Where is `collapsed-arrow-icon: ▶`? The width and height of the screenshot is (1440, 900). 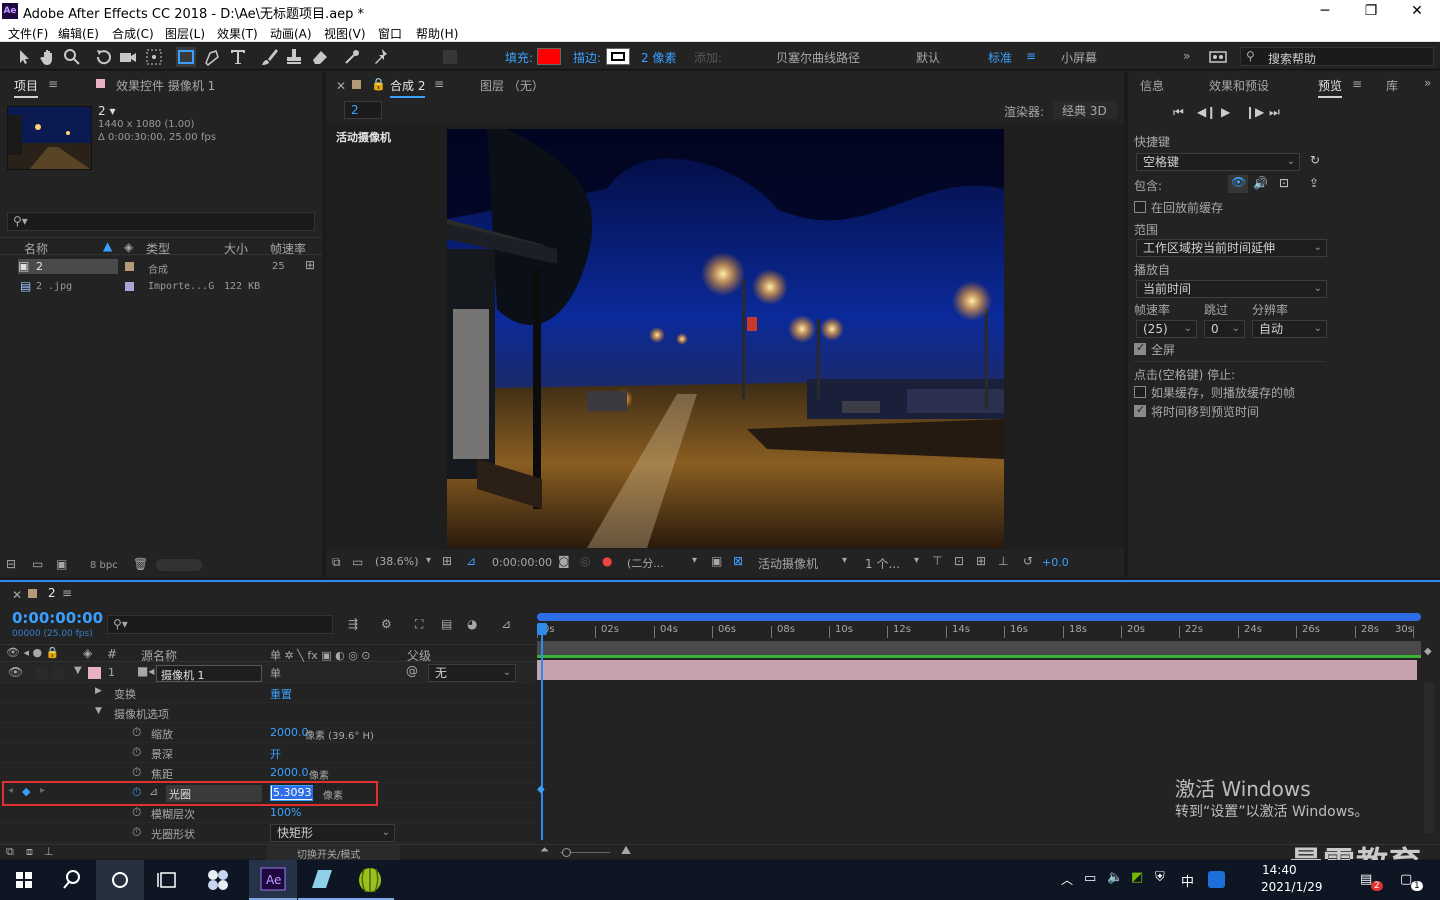
collapsed-arrow-icon: ▶ is located at coordinates (98, 691).